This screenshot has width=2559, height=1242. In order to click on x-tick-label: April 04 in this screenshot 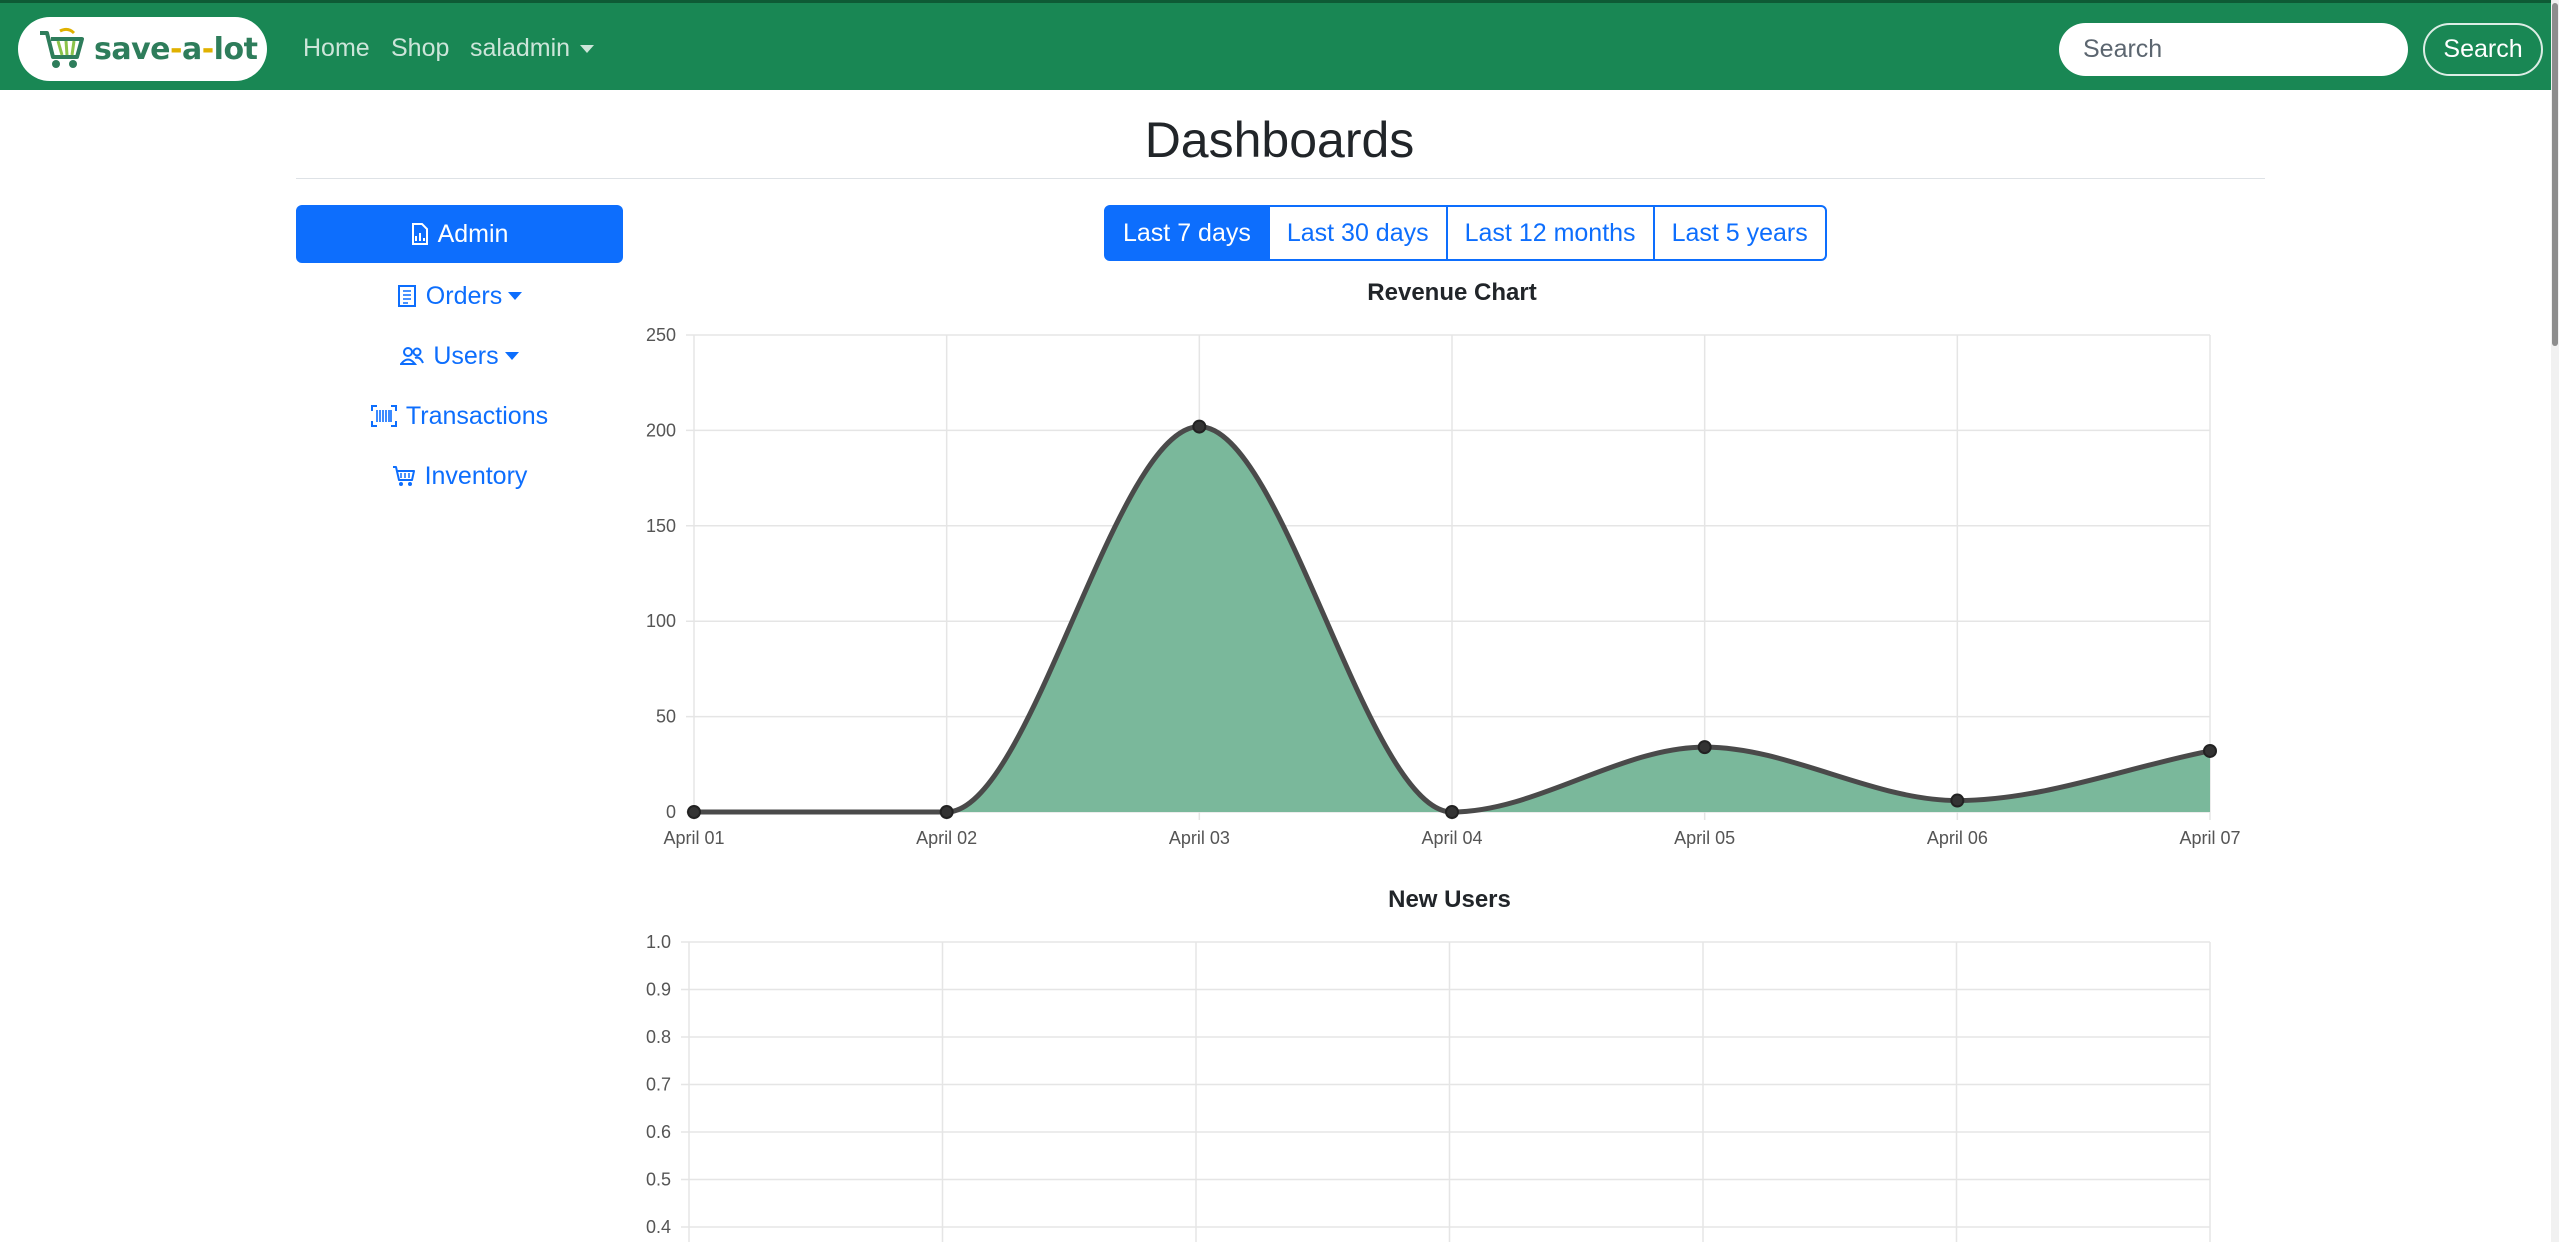, I will do `click(1451, 838)`.